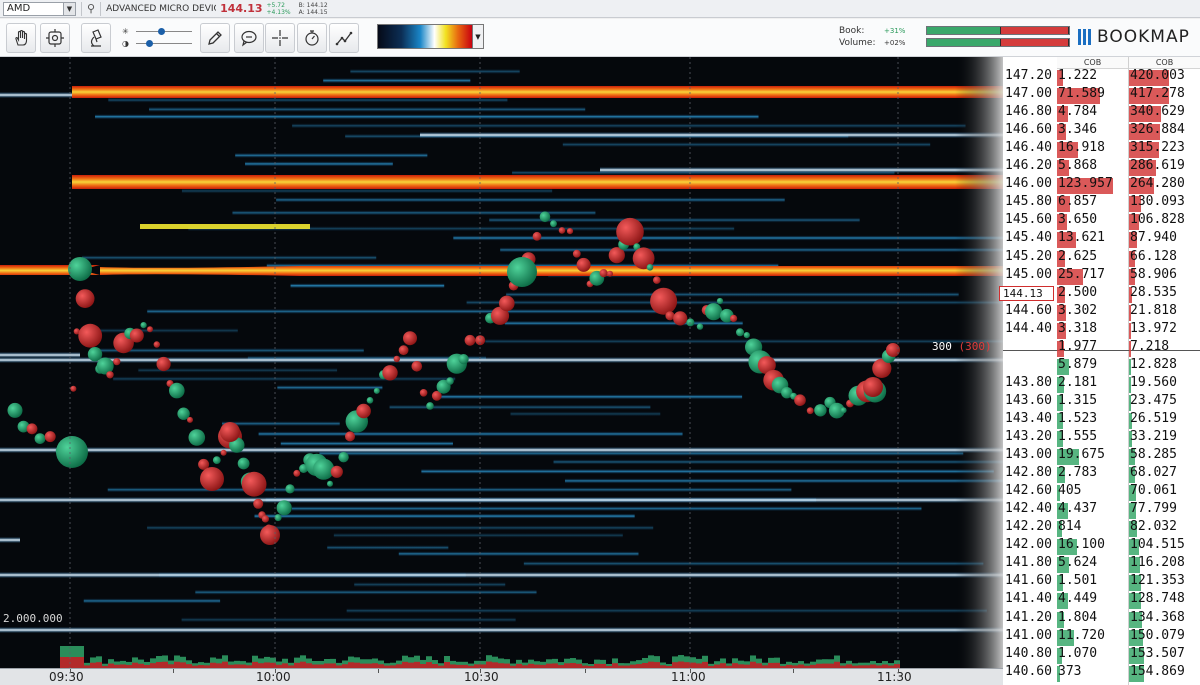 The height and width of the screenshot is (685, 1200). What do you see at coordinates (21, 38) in the screenshot?
I see `hand-tool-button` at bounding box center [21, 38].